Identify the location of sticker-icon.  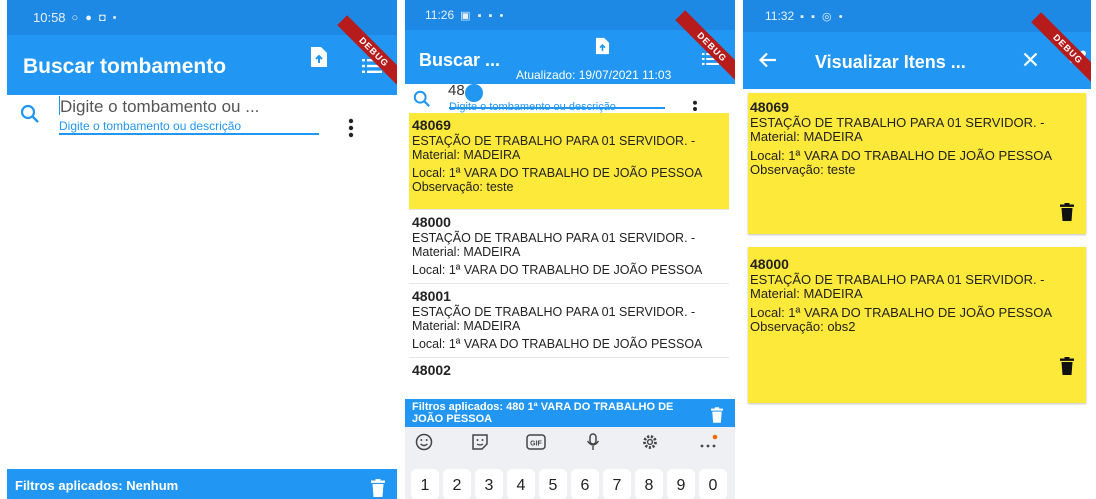
(480, 445).